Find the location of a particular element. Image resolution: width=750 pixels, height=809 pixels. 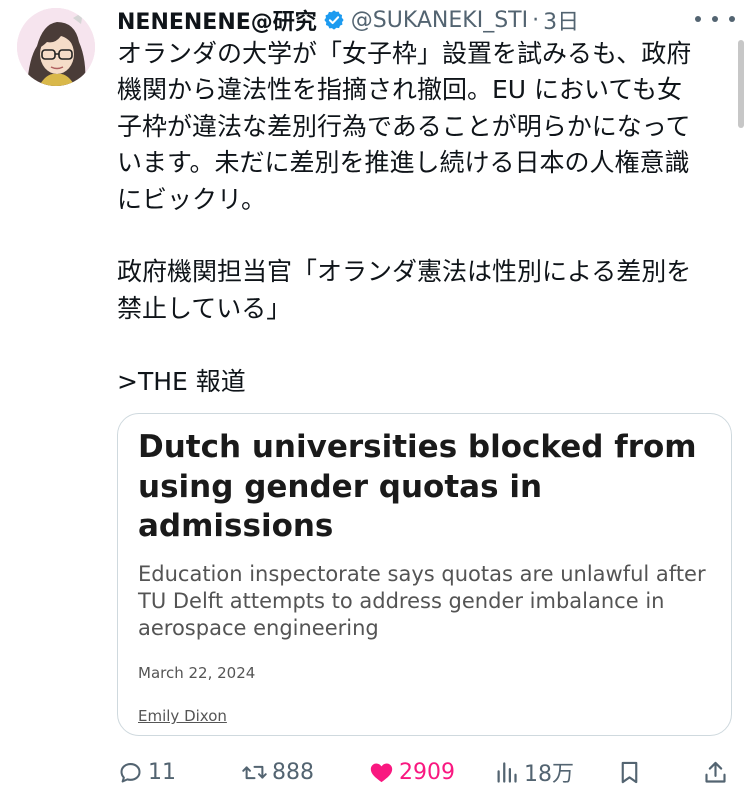

retweet-icon is located at coordinates (254, 772).